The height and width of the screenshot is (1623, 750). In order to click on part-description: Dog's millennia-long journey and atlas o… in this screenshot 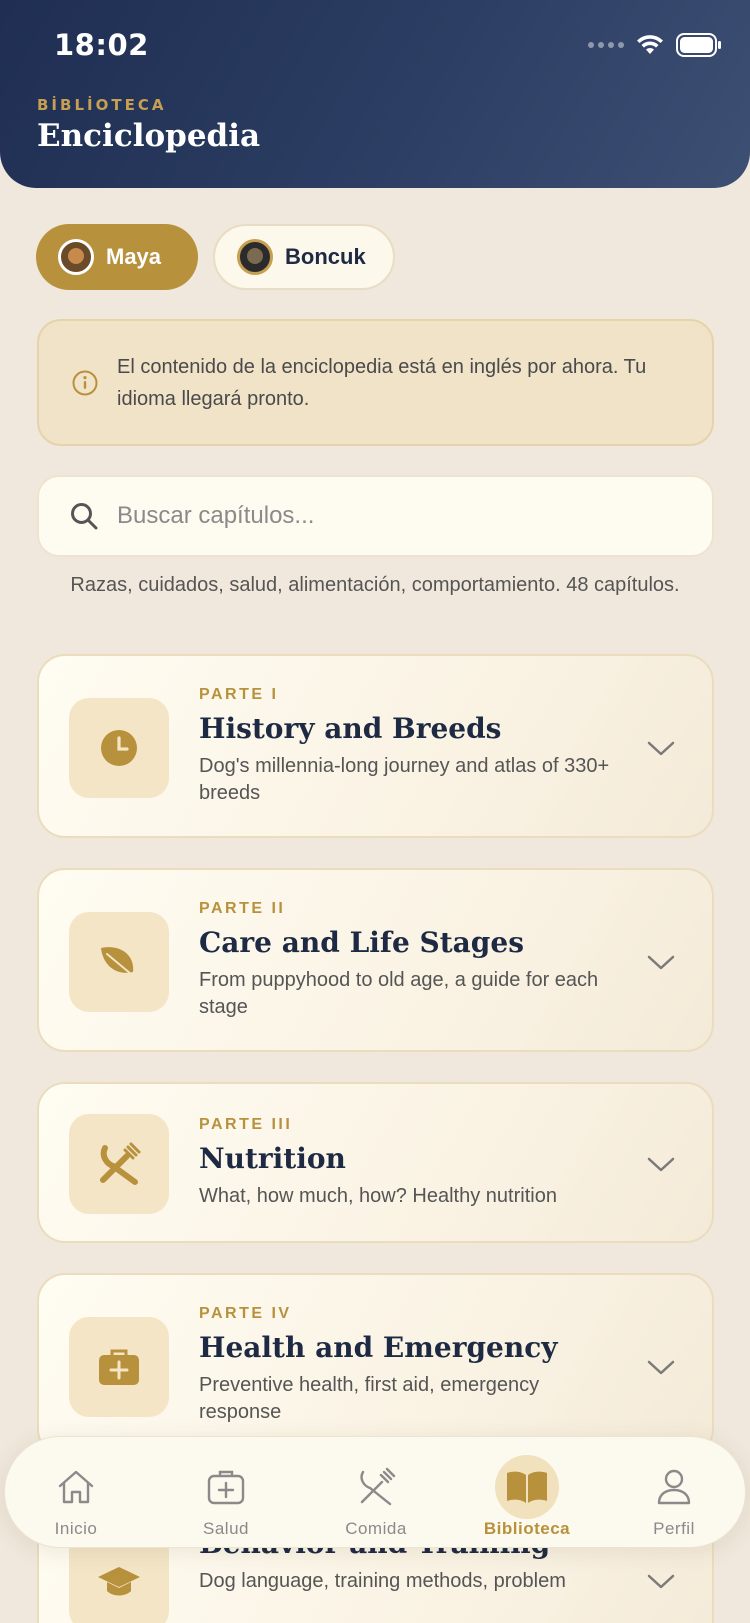, I will do `click(404, 779)`.